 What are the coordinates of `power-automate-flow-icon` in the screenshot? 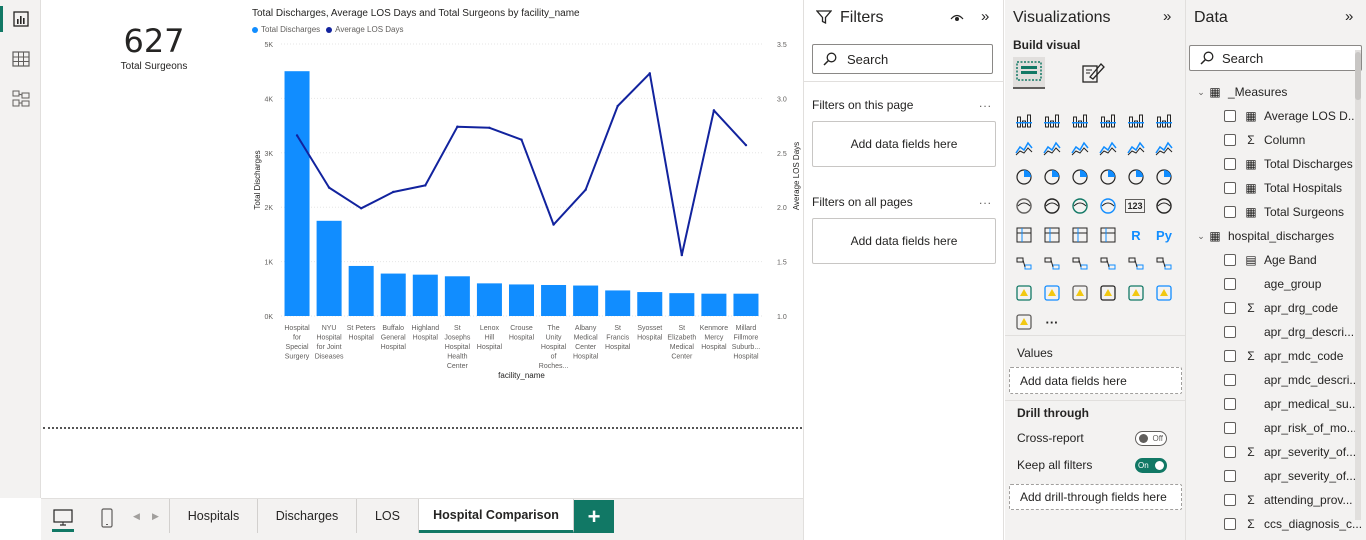 It's located at (1136, 293).